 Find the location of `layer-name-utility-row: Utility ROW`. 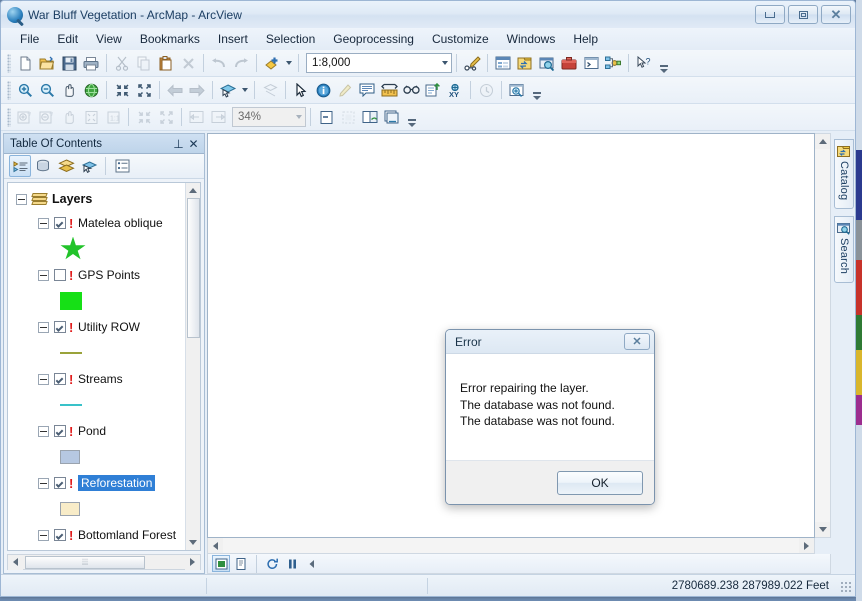

layer-name-utility-row: Utility ROW is located at coordinates (109, 327).